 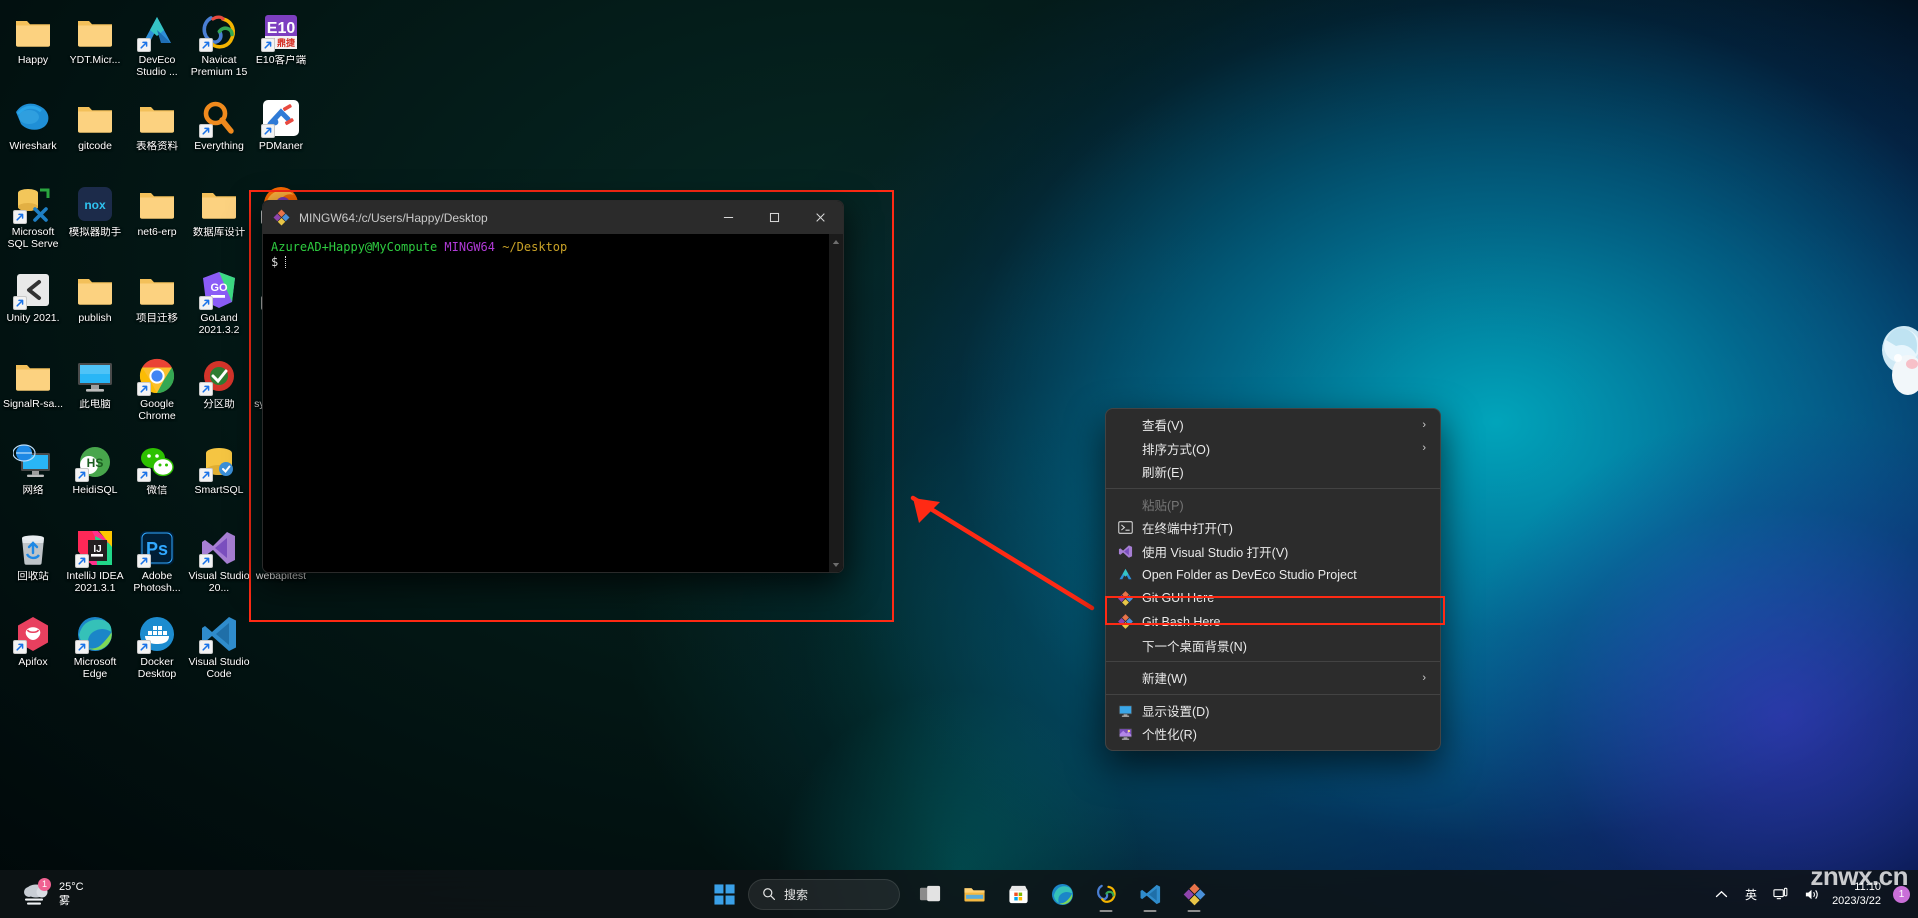 I want to click on desktop-icon-folder: publish, so click(x=95, y=307).